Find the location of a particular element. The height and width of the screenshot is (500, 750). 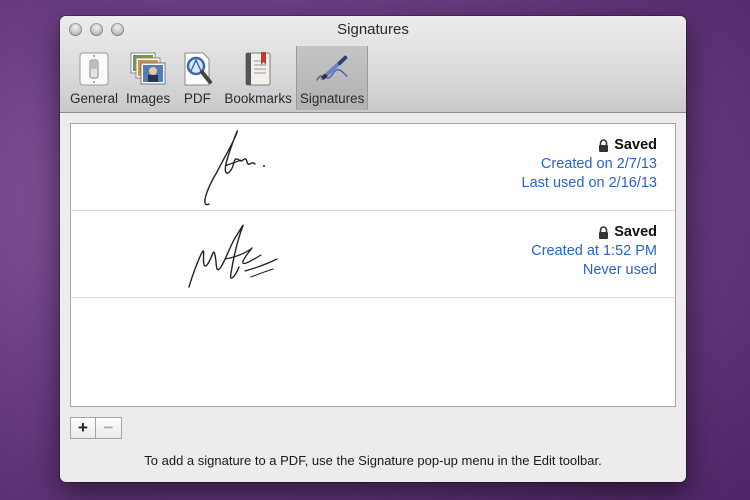

tab-signatures: Signatures is located at coordinates (332, 78).